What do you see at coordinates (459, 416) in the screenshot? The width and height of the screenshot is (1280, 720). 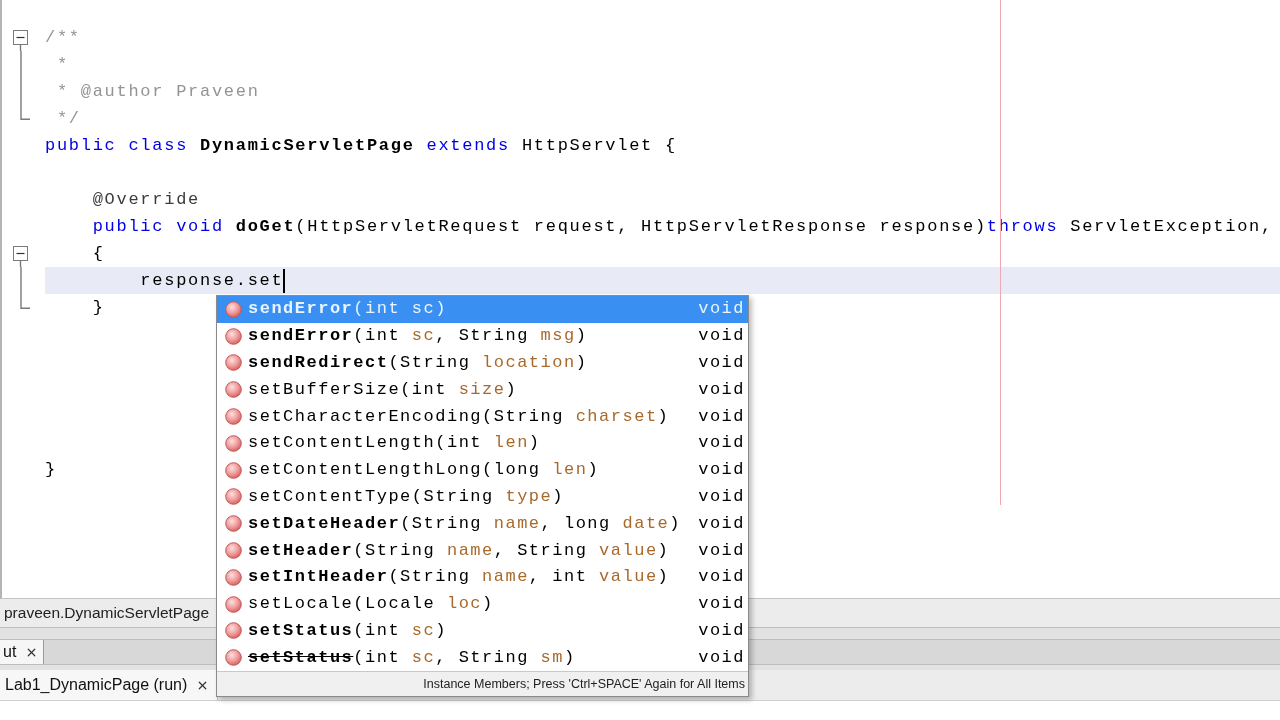 I see `method-signature: setCharacterEncoding(String charset)` at bounding box center [459, 416].